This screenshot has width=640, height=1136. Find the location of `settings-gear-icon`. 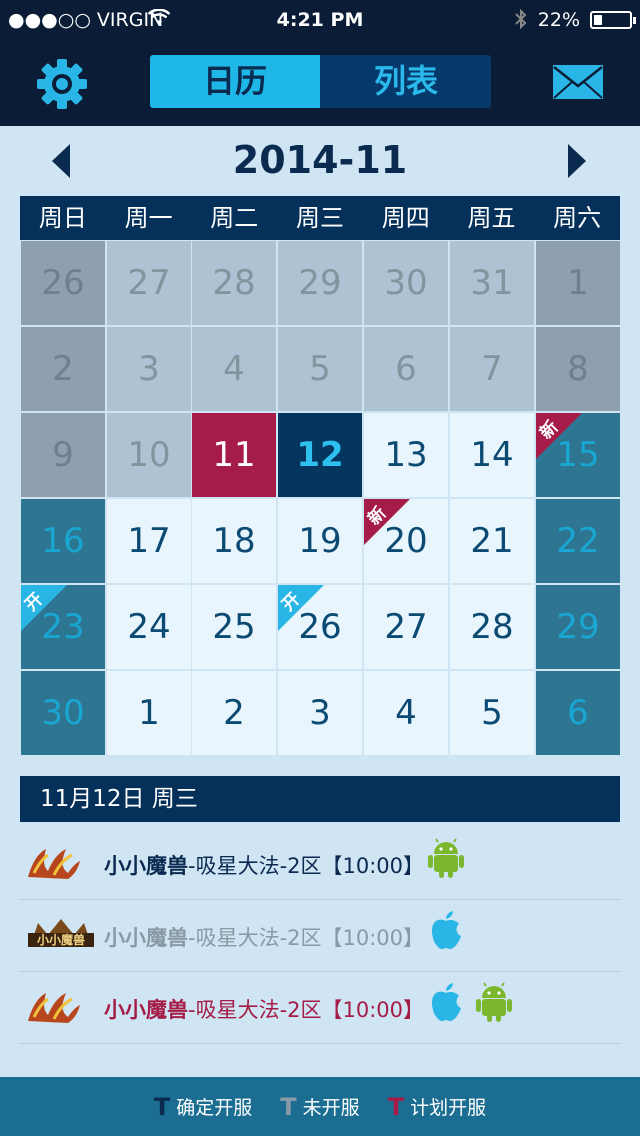

settings-gear-icon is located at coordinates (62, 86).